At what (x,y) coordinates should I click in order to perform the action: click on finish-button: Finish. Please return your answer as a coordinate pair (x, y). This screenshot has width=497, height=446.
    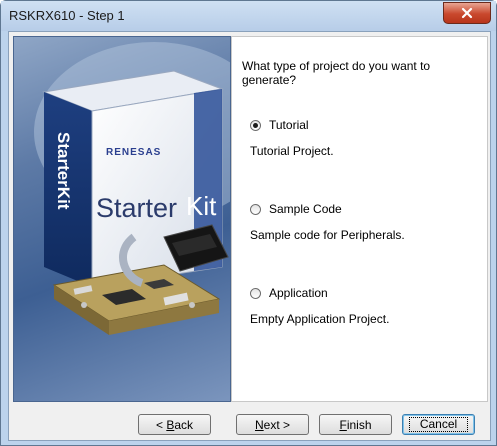
    Looking at the image, I should click on (355, 424).